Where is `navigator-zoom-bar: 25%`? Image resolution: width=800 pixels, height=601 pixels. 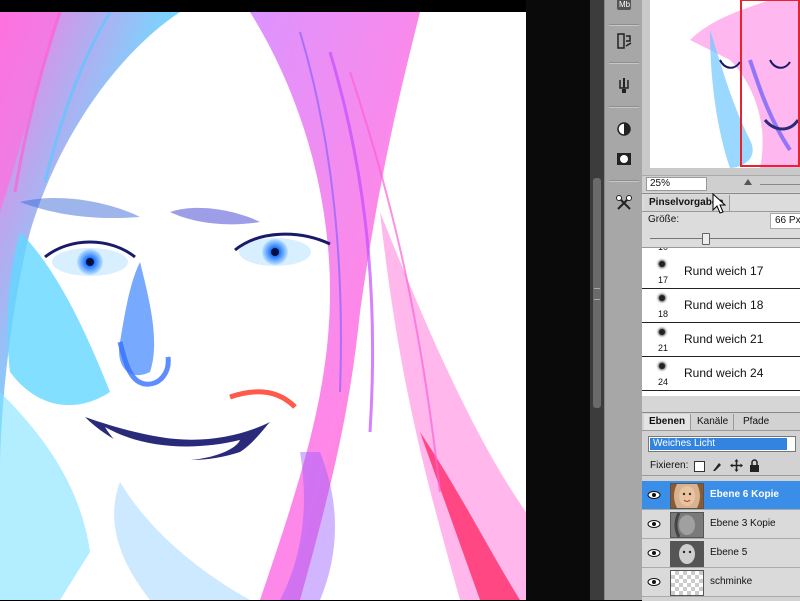 navigator-zoom-bar: 25% is located at coordinates (721, 183).